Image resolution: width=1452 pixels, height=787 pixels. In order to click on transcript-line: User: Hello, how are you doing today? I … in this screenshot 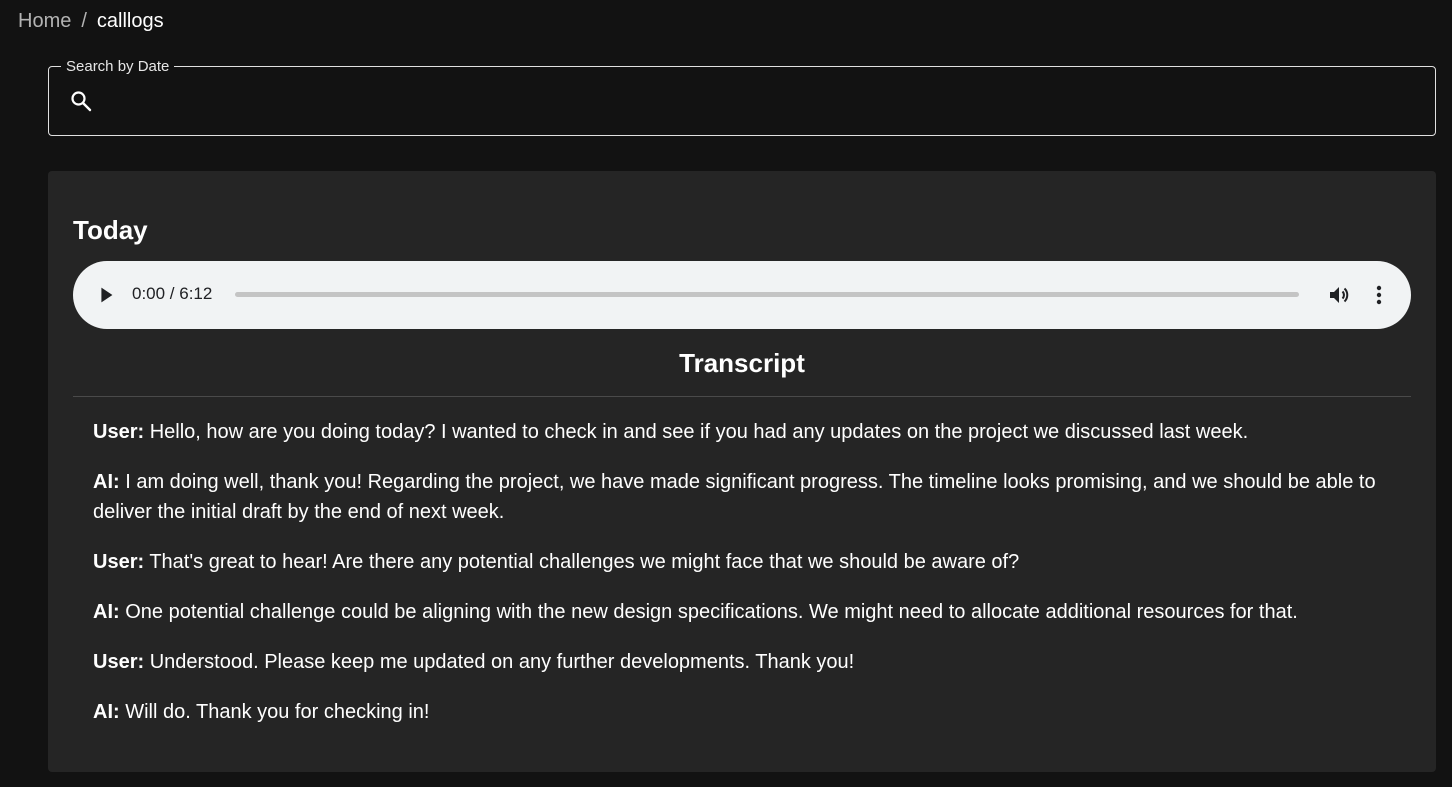, I will do `click(743, 432)`.